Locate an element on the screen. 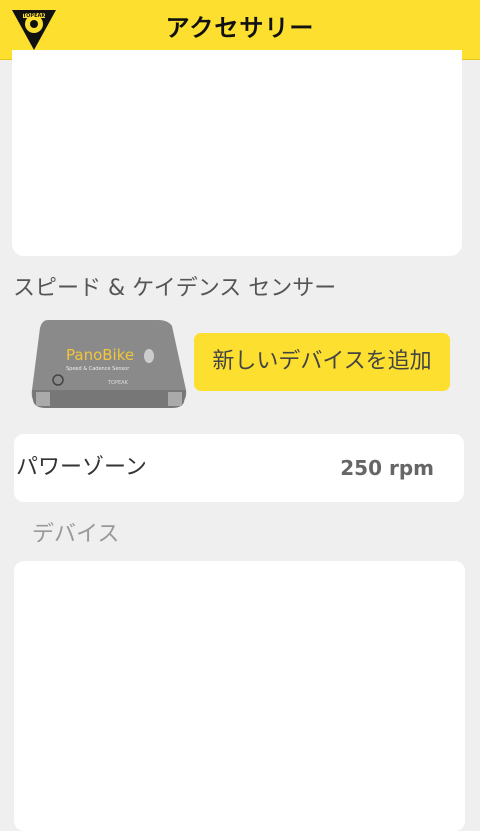 This screenshot has width=480, height=831. bluetooth-icon is located at coordinates (149, 356).